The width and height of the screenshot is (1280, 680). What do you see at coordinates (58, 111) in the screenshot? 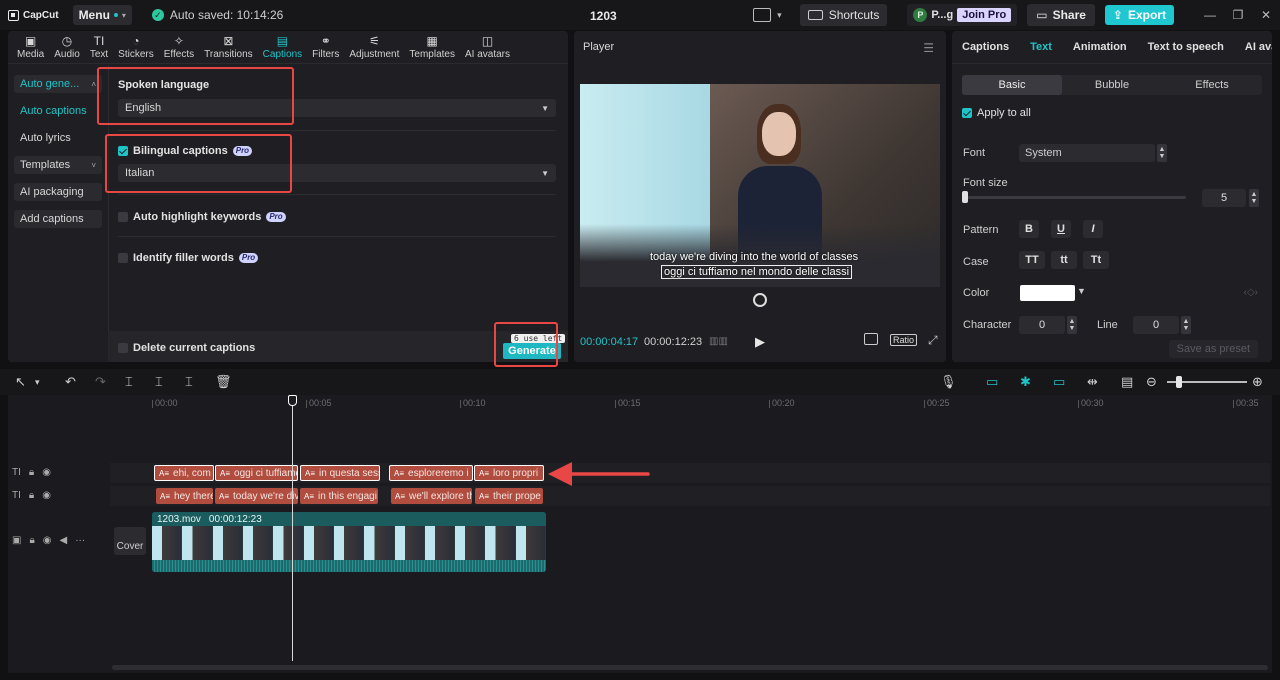
I see `nav-auto-captions: Auto captions` at bounding box center [58, 111].